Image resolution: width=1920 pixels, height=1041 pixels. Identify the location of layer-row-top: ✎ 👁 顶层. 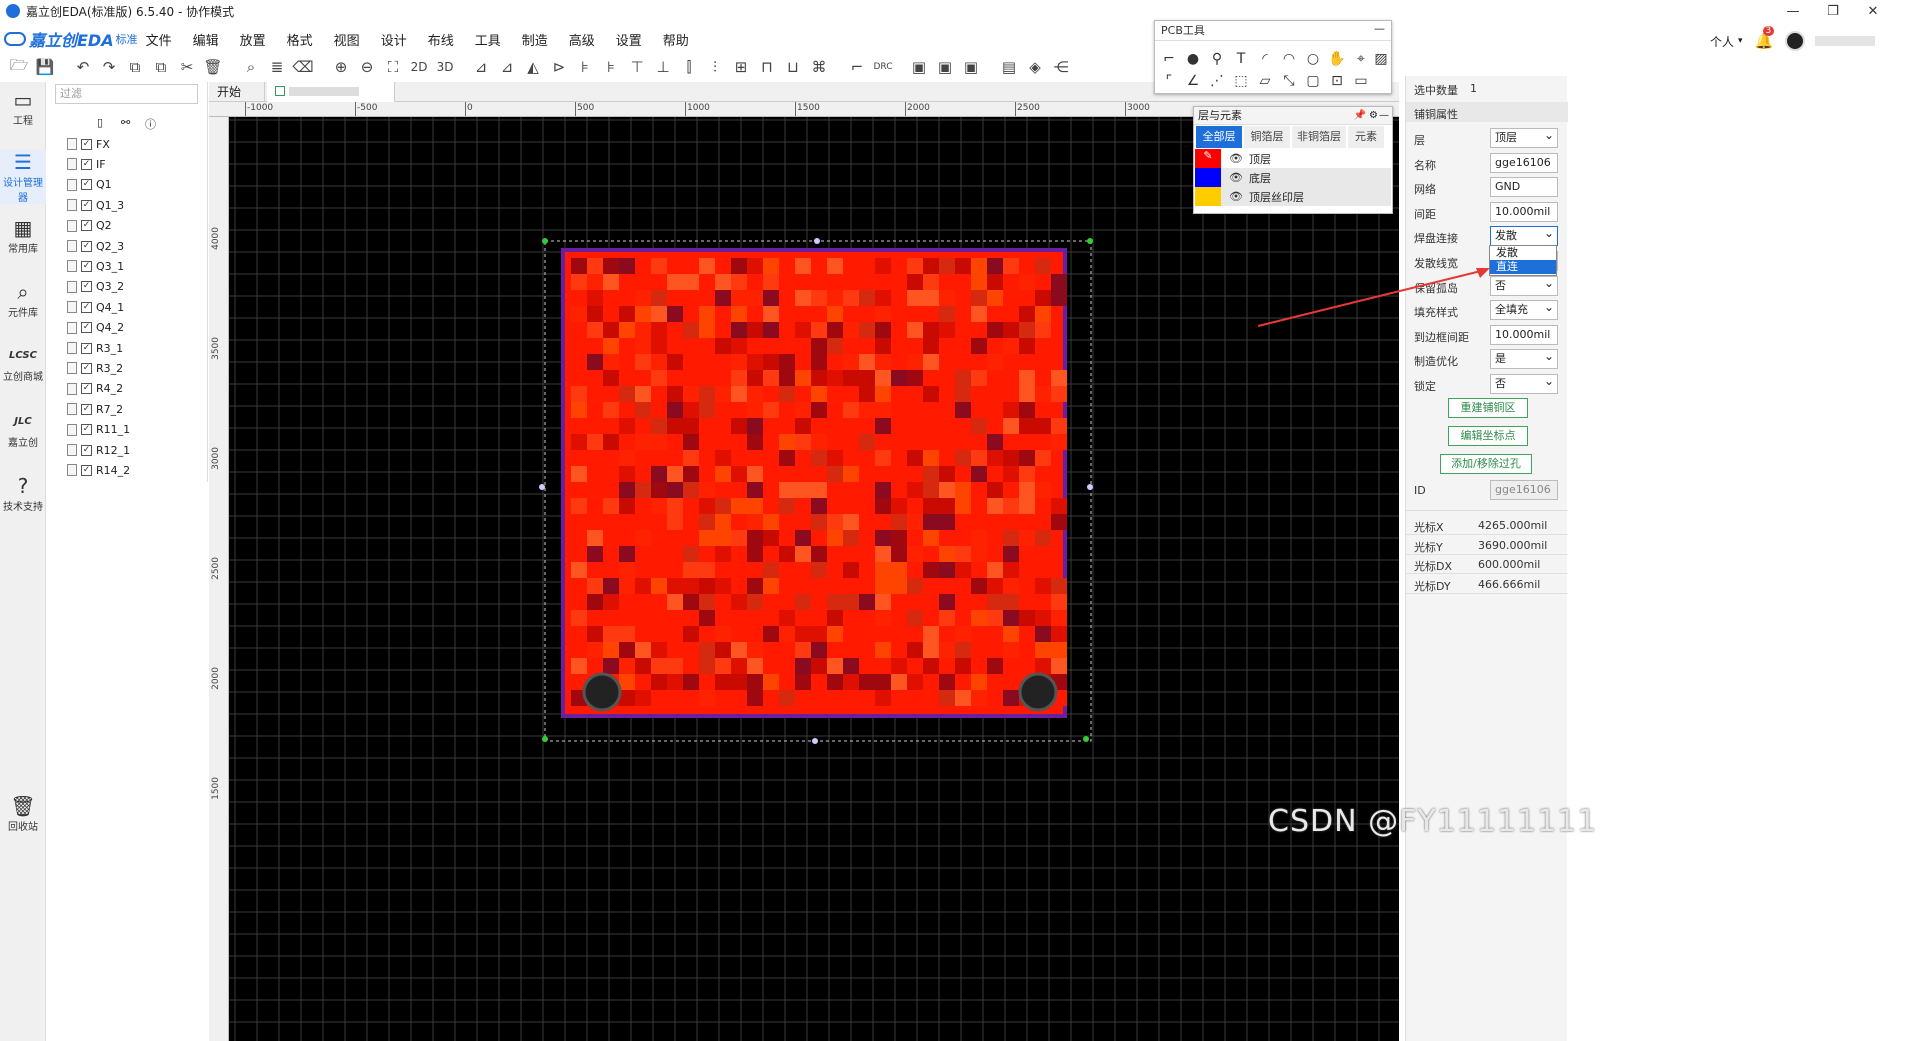
(1293, 158).